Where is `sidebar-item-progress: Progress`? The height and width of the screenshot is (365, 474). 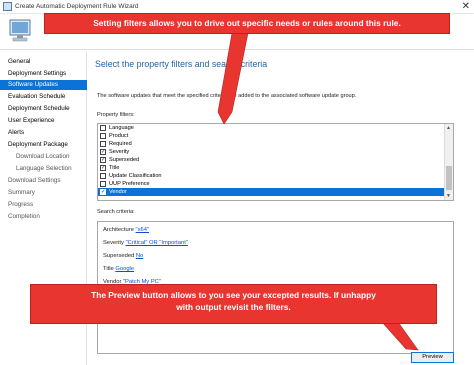 sidebar-item-progress: Progress is located at coordinates (43, 205).